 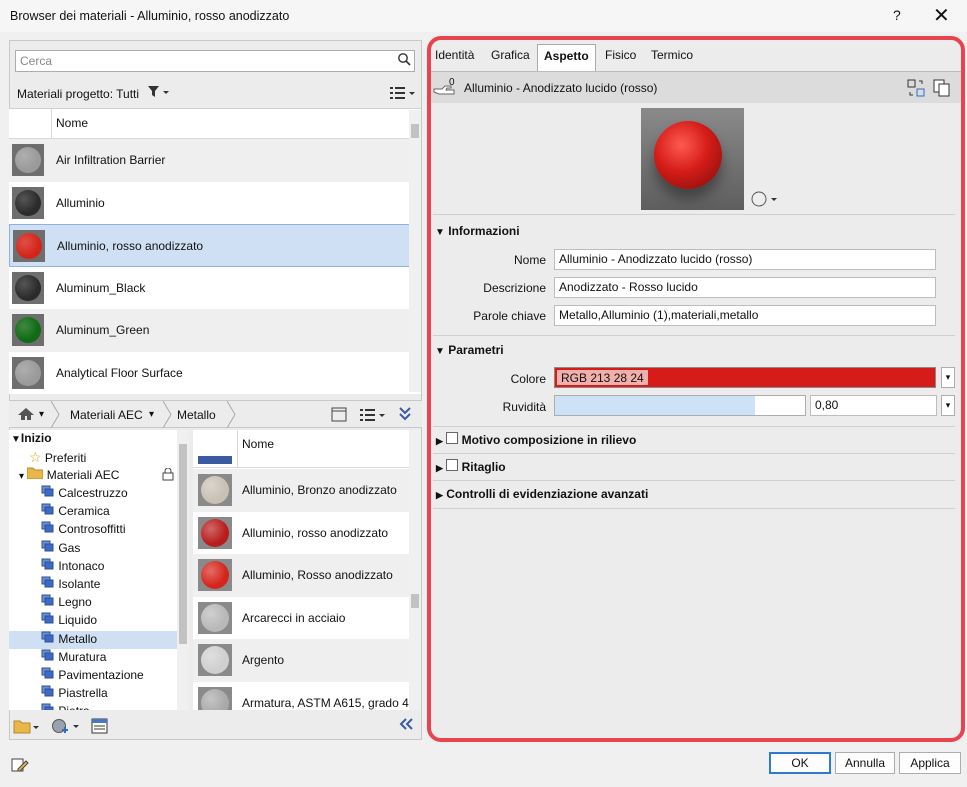 What do you see at coordinates (873, 405) in the screenshot?
I see `roughness-field: 0,80` at bounding box center [873, 405].